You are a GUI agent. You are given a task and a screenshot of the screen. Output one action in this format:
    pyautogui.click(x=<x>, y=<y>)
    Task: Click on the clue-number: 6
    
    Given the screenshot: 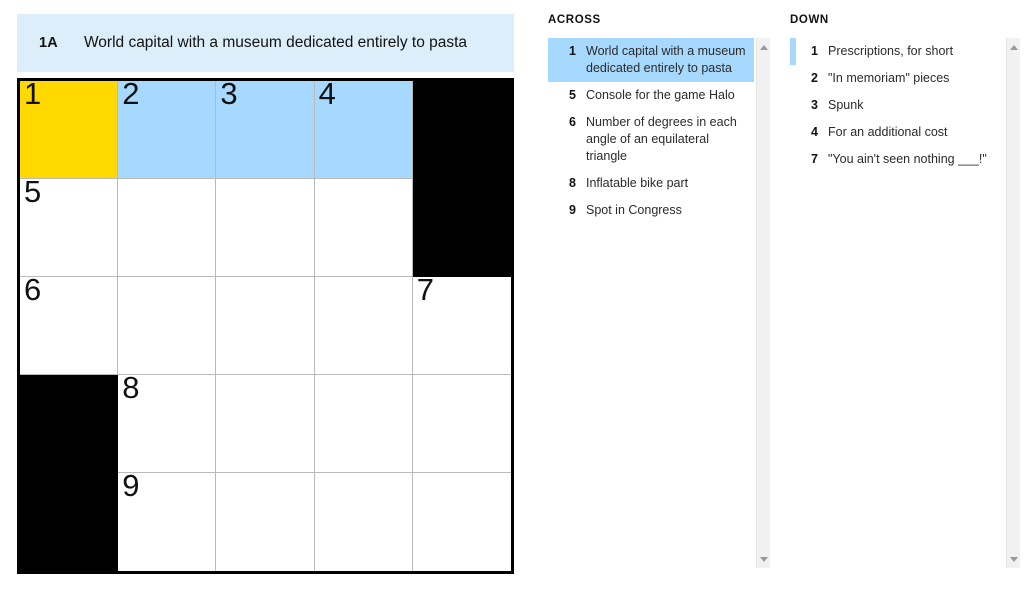 What is the action you would take?
    pyautogui.click(x=572, y=122)
    